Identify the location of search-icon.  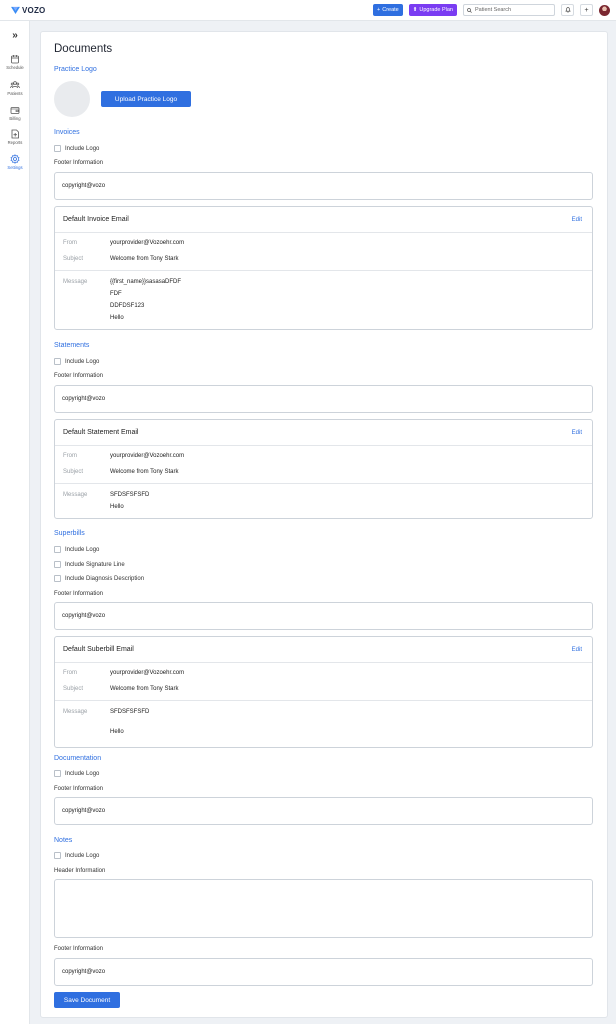
(469, 10).